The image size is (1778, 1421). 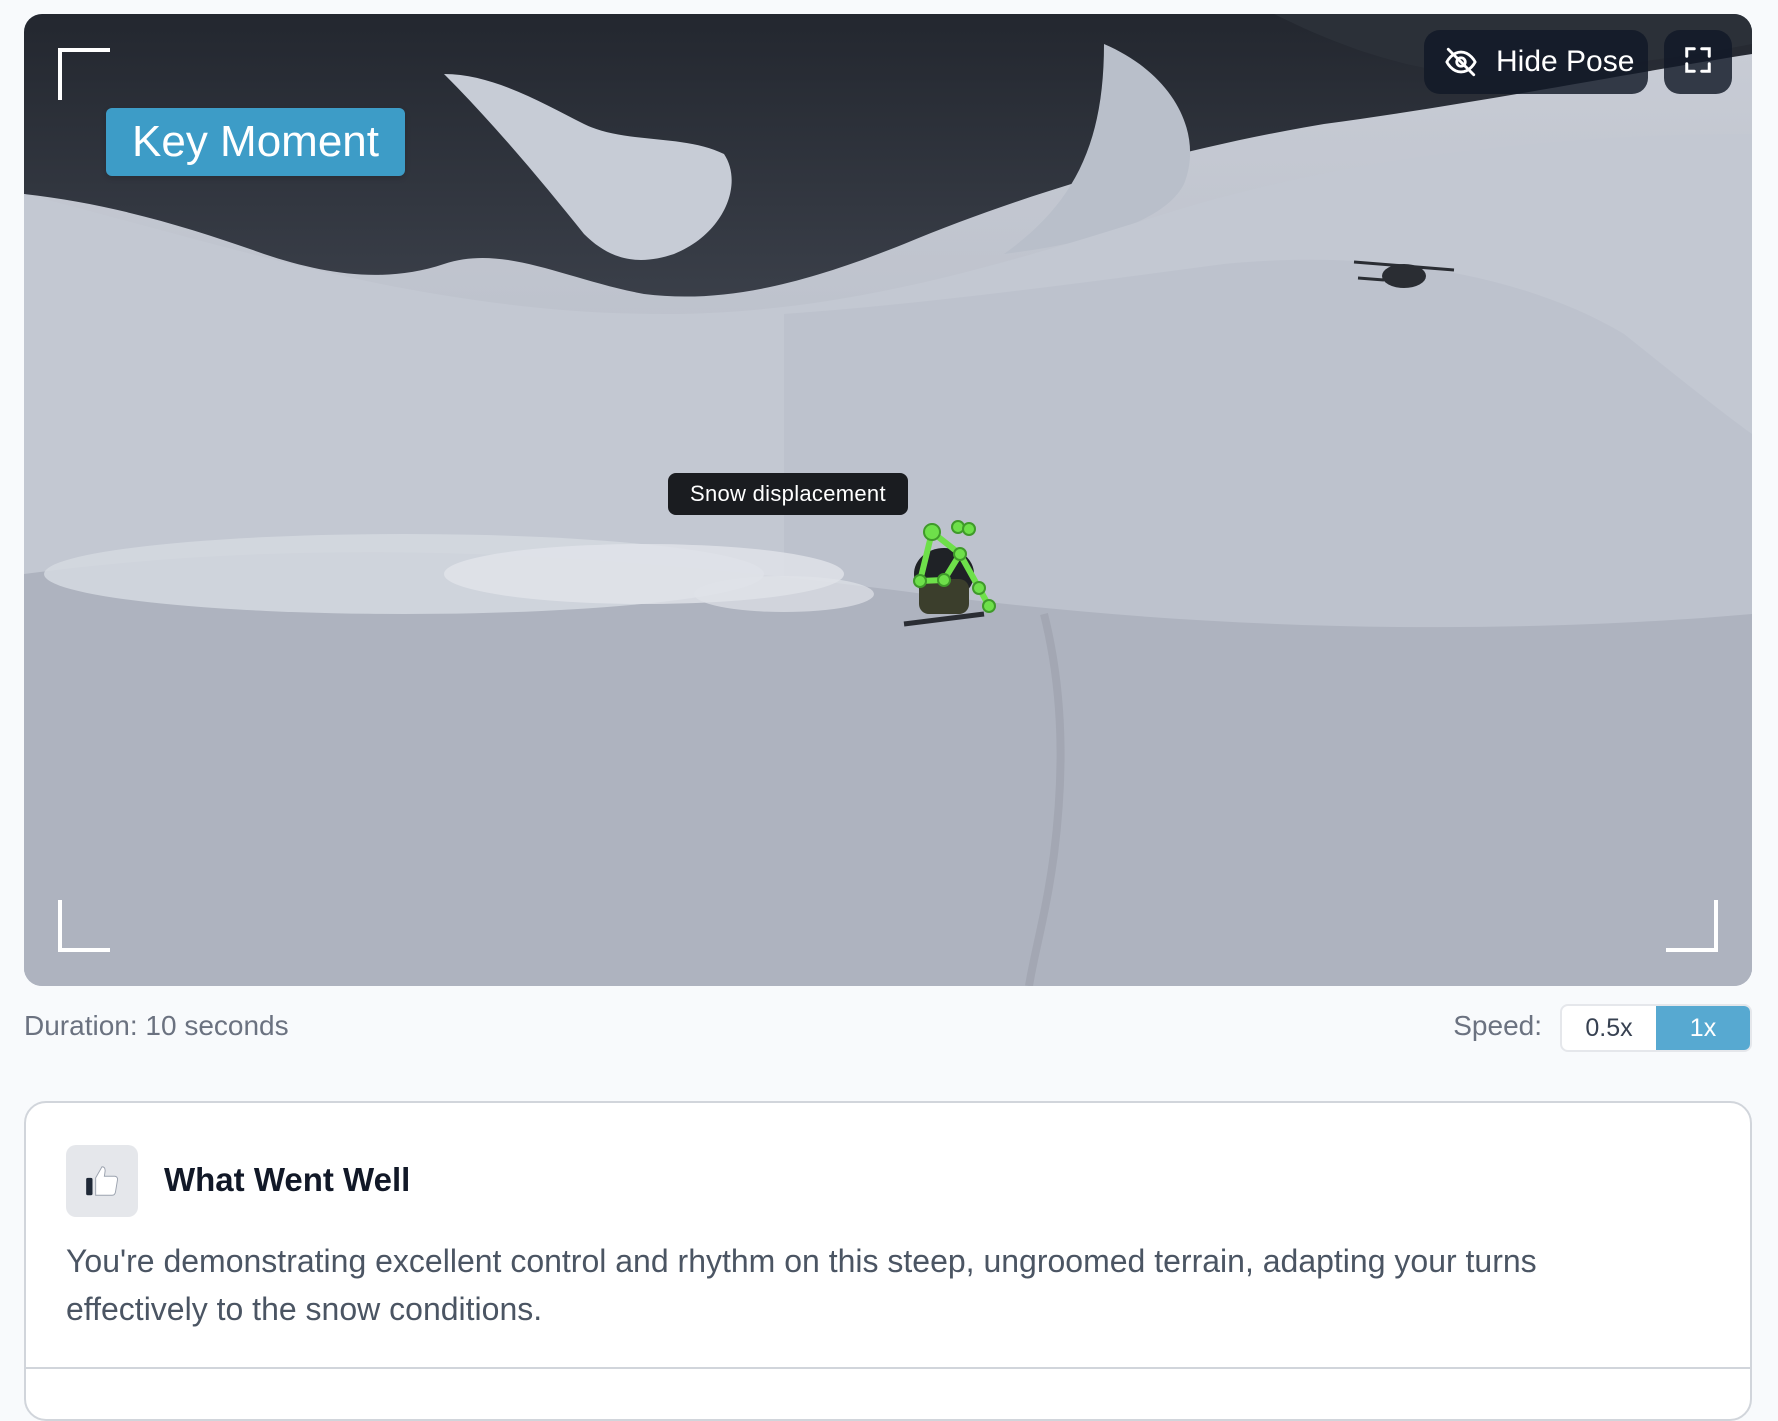 I want to click on playback-controls: Duration: 10 seconds Speed: 0.5x 1x, so click(x=888, y=1029).